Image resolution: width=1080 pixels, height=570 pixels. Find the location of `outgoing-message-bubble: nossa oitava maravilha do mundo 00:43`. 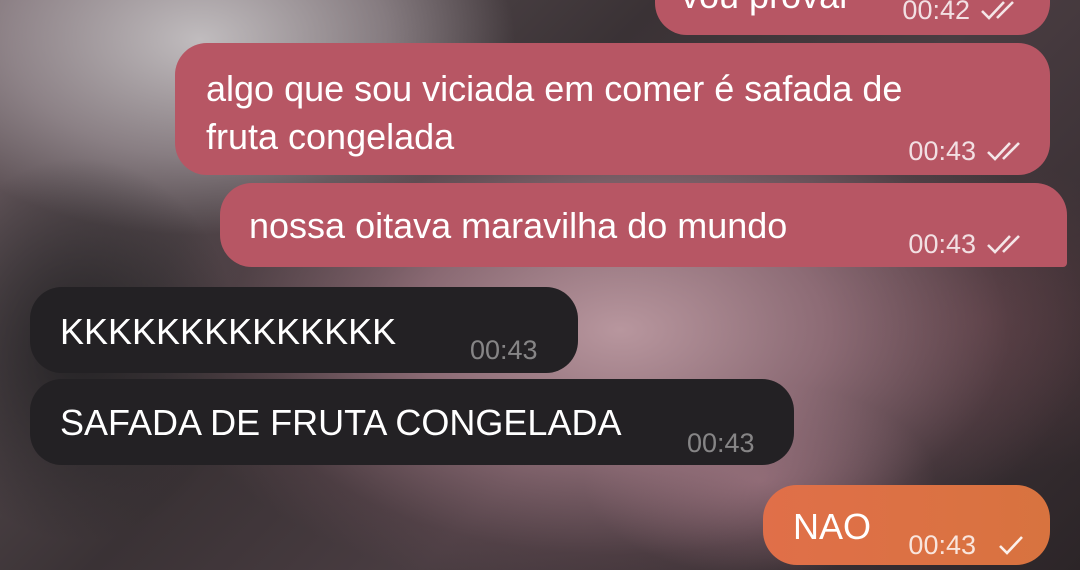

outgoing-message-bubble: nossa oitava maravilha do mundo 00:43 is located at coordinates (643, 225).